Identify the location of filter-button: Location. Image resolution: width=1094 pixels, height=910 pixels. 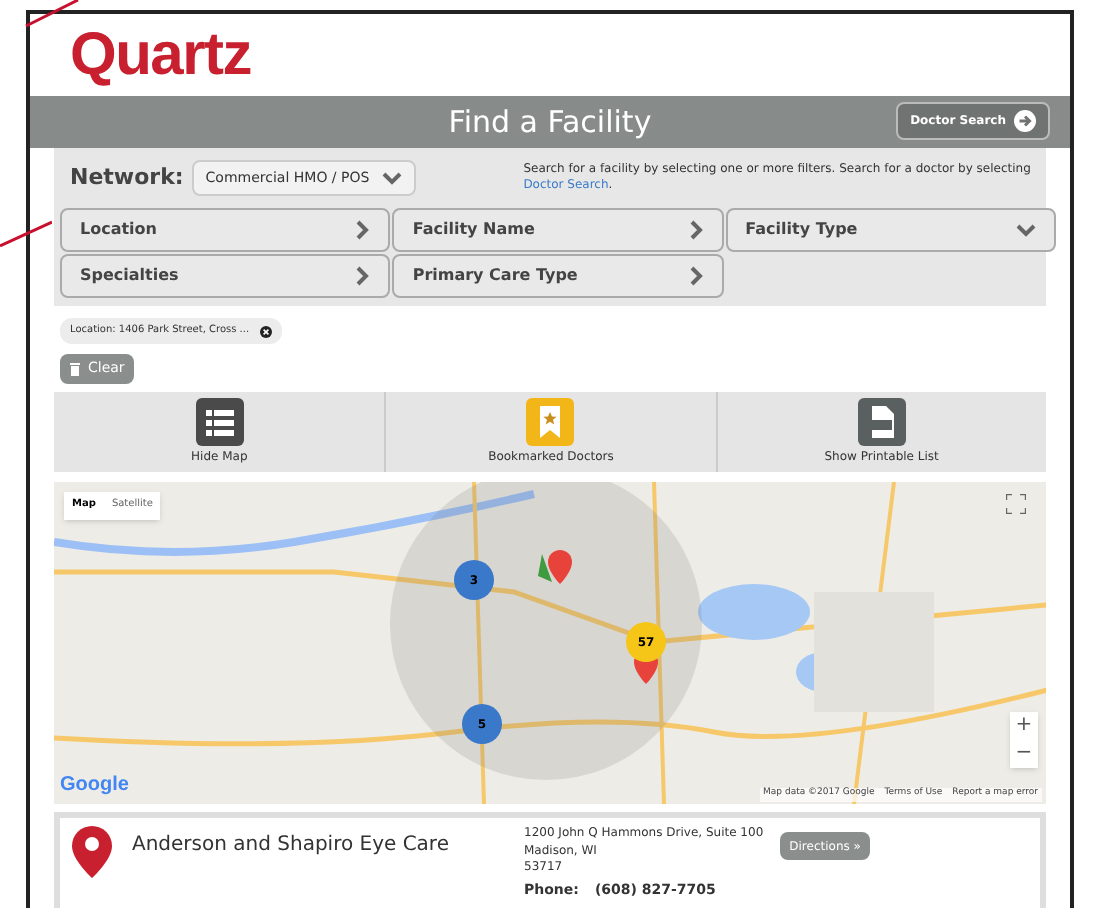
(225, 230).